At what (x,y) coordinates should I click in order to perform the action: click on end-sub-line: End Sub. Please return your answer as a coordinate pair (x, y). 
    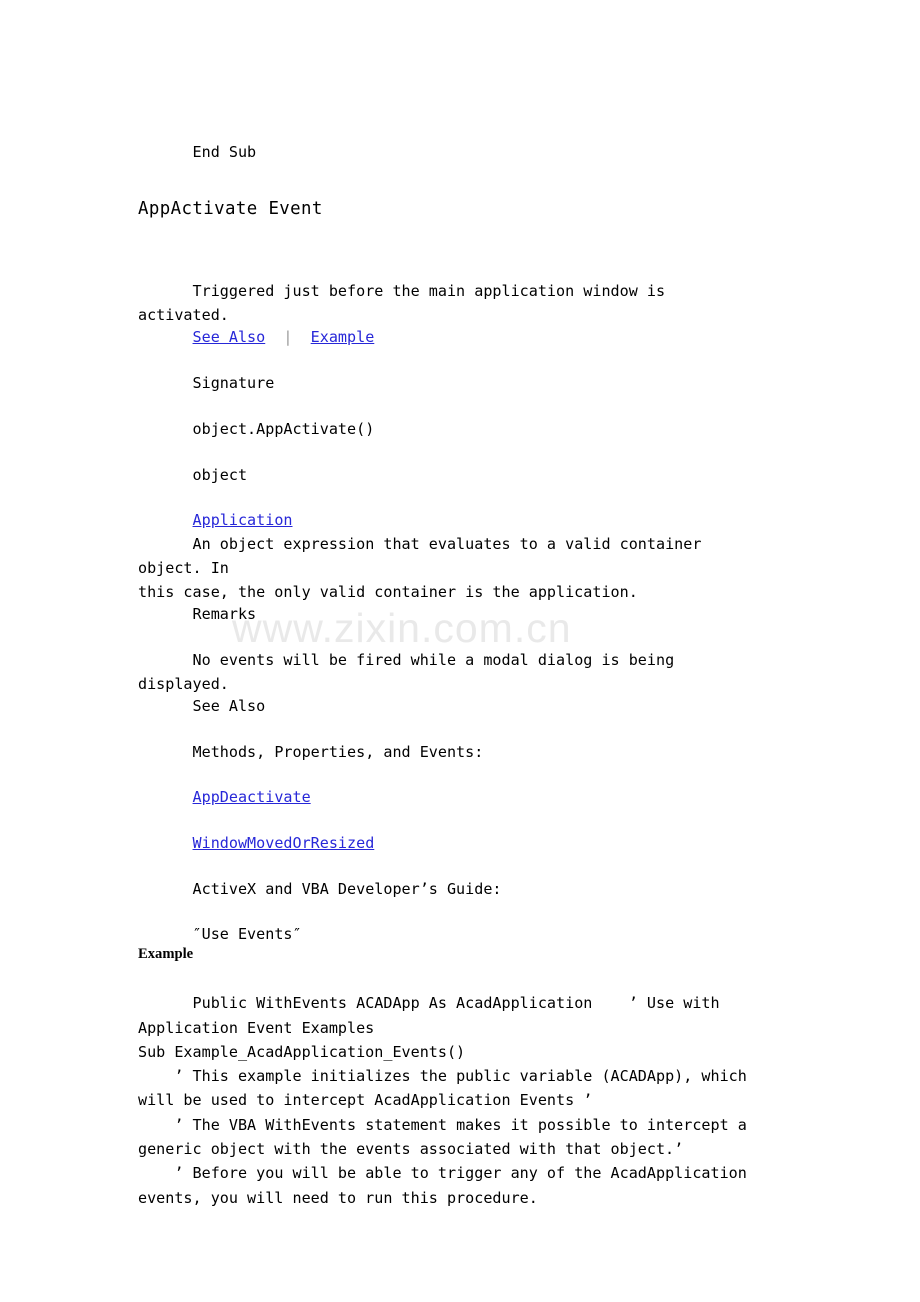
    Looking at the image, I should click on (197, 152).